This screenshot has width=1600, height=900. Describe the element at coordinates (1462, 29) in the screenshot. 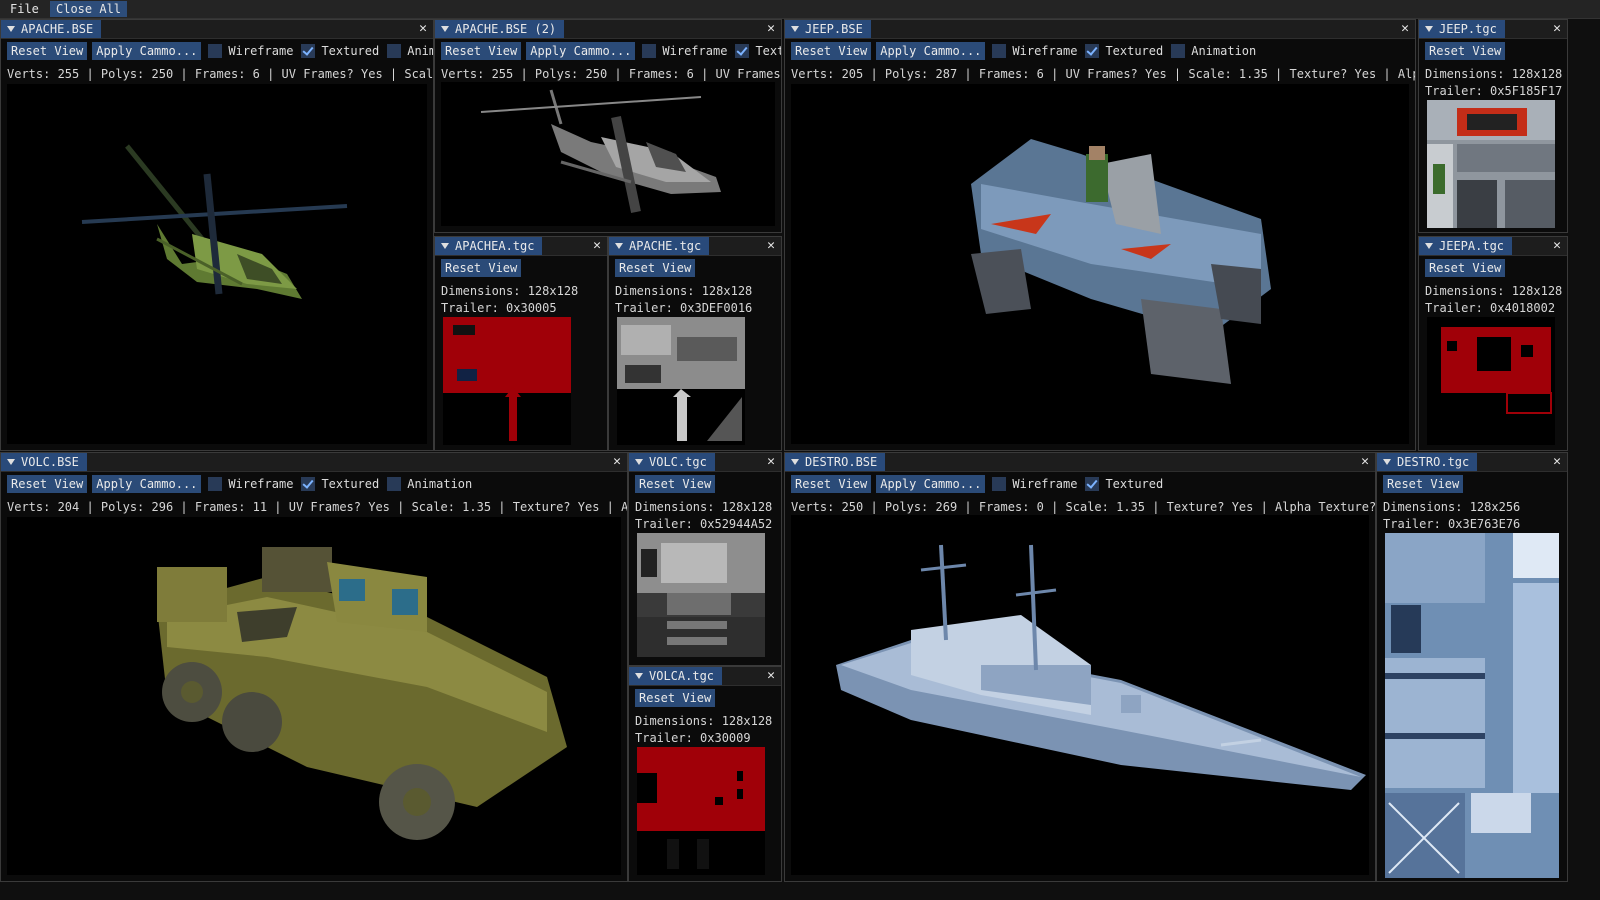

I see `window-tab: JEEP.tgc` at that location.